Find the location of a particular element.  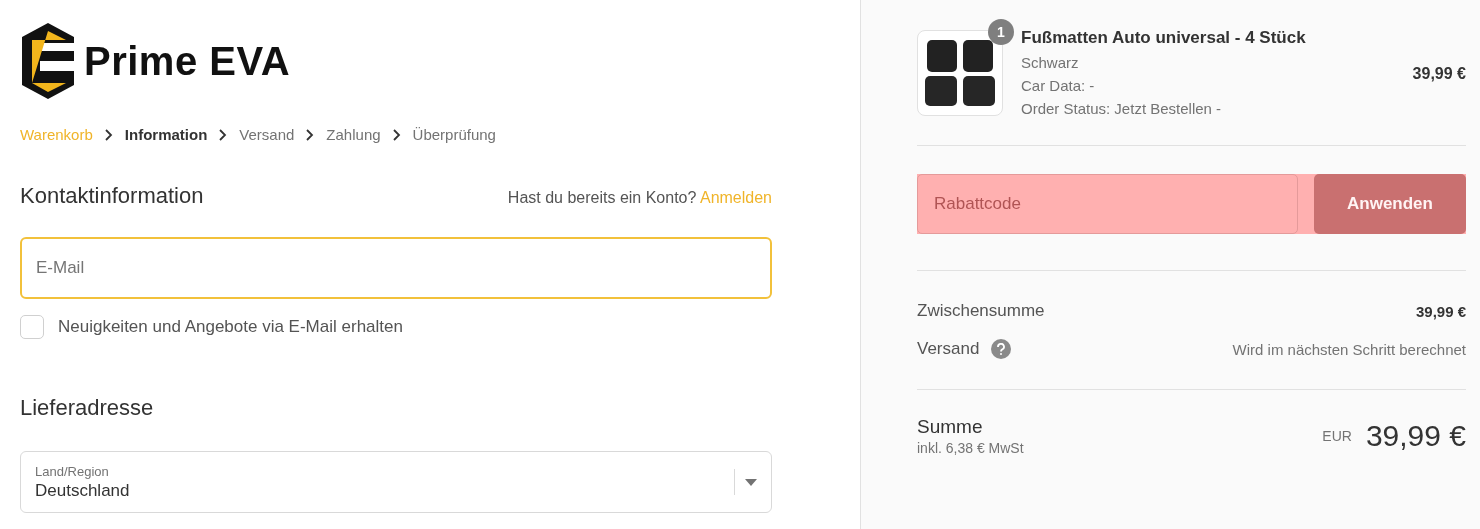

product-price: 39,99 € is located at coordinates (1439, 73).